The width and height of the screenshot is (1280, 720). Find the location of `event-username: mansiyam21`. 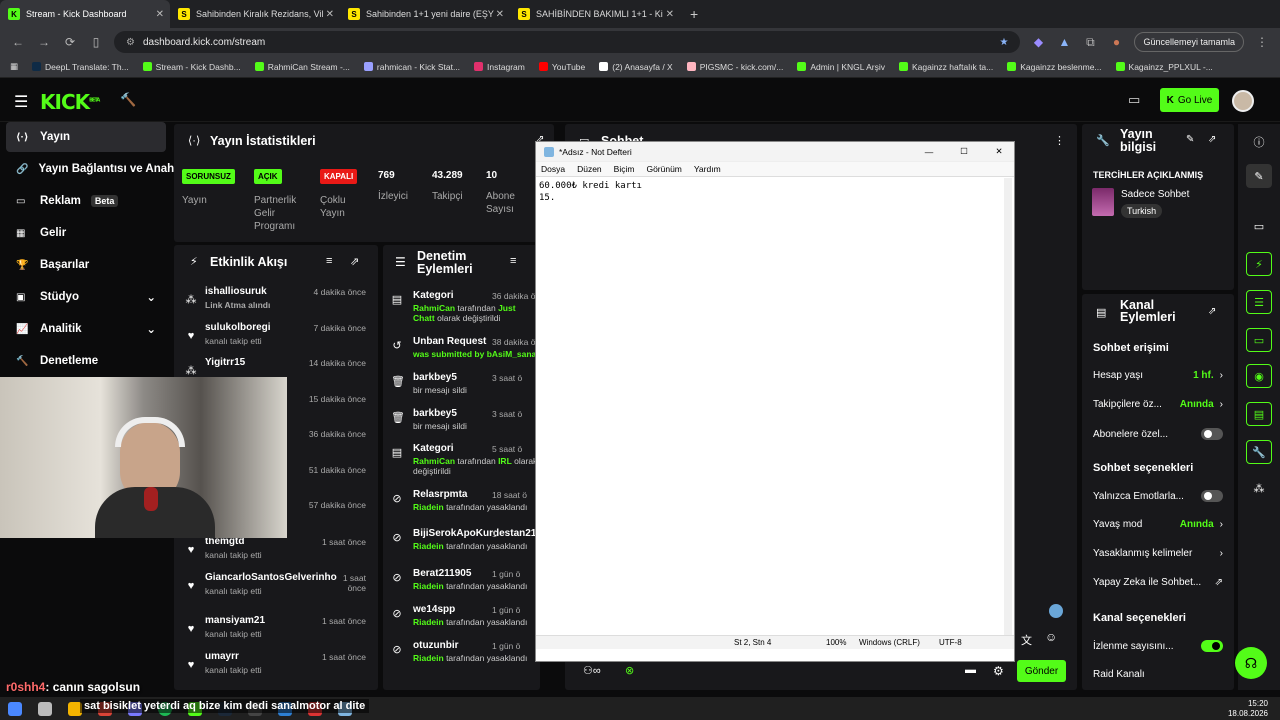

event-username: mansiyam21 is located at coordinates (235, 620).